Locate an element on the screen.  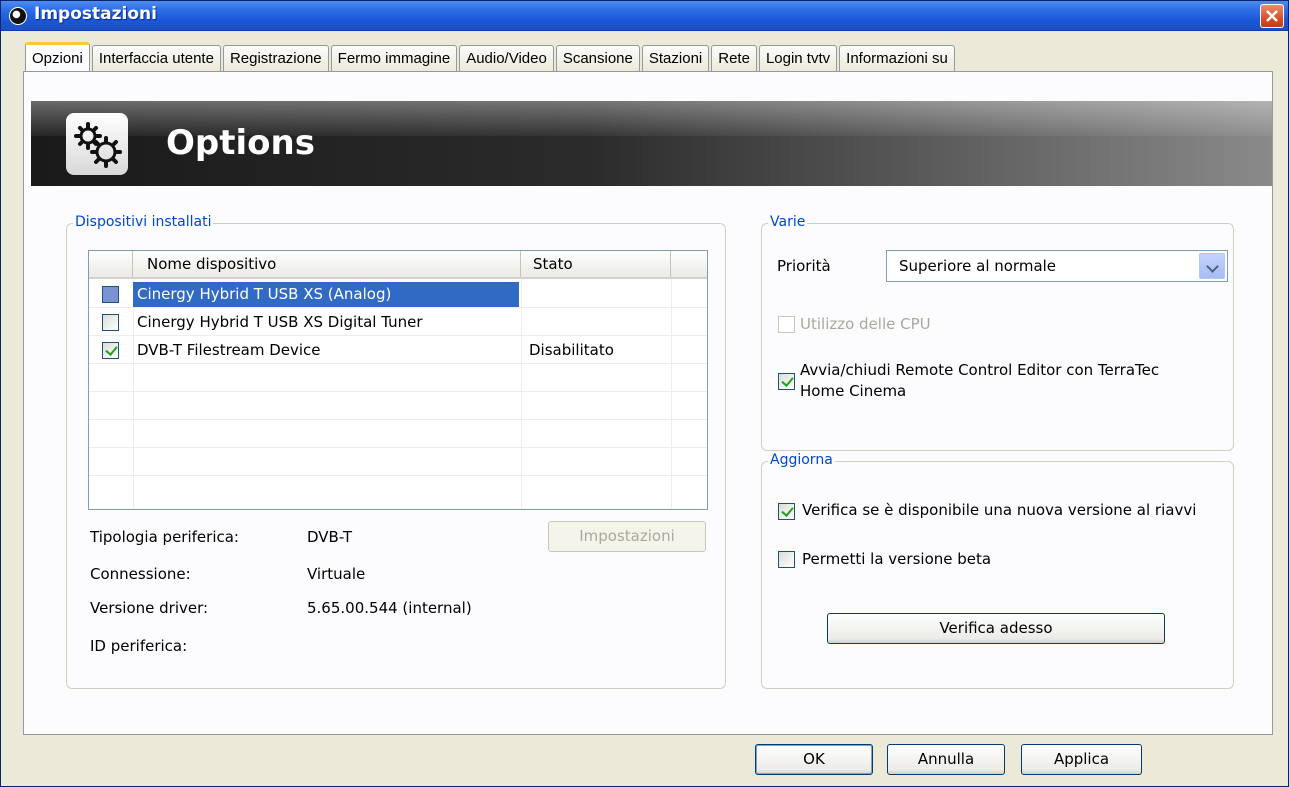
ok-button: OK is located at coordinates (814, 759).